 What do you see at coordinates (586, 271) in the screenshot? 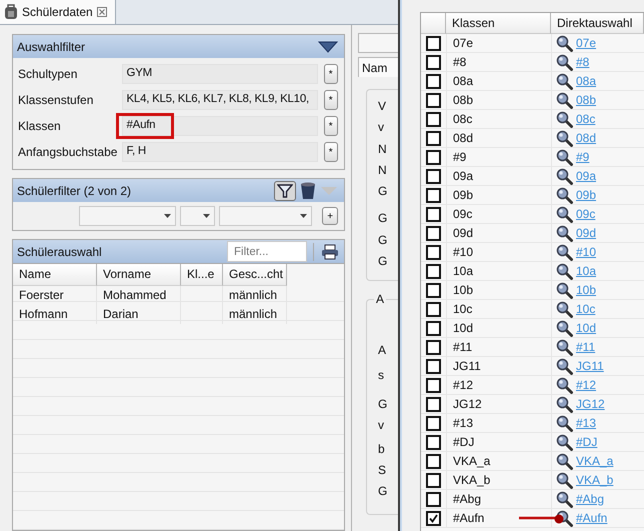
I see `class-link: 10a` at bounding box center [586, 271].